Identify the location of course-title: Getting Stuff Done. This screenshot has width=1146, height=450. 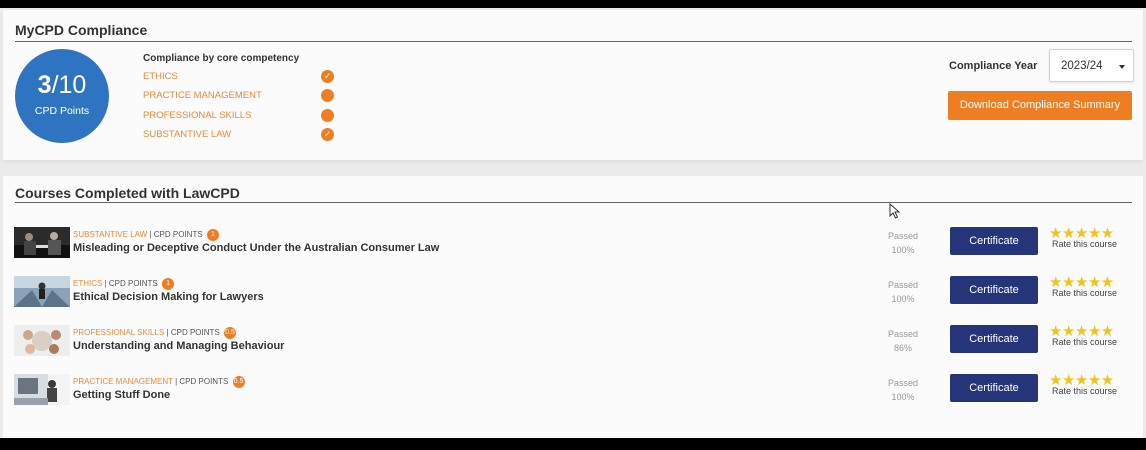
(121, 395).